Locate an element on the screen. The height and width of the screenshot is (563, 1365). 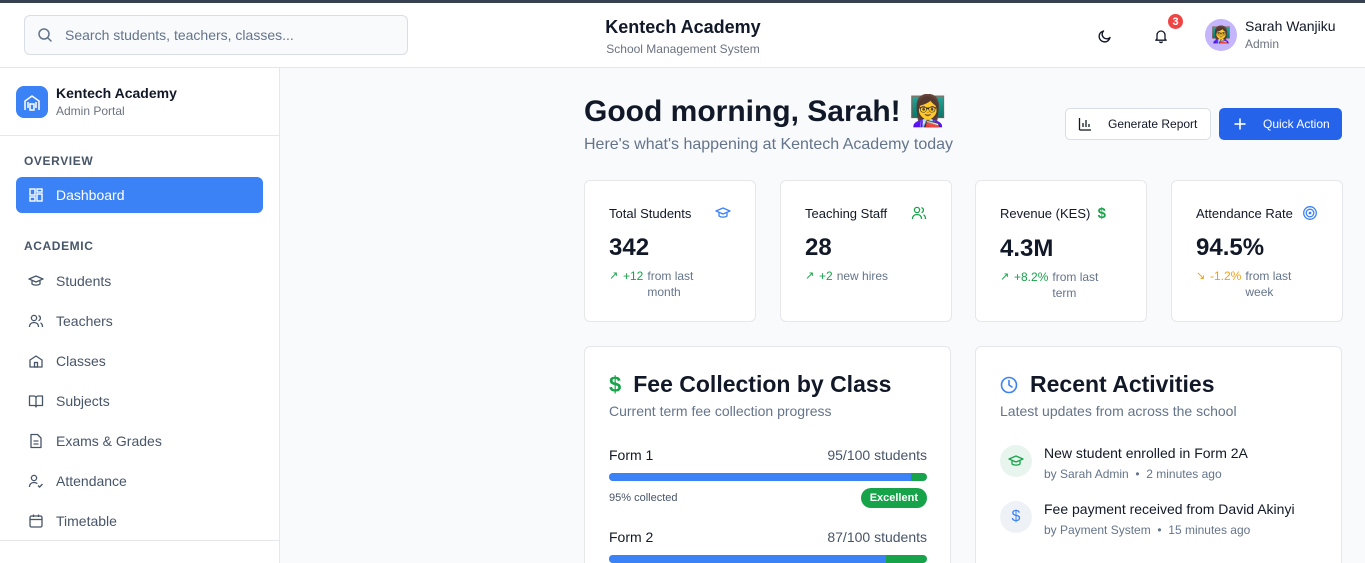
generate-report-button: Generate Report is located at coordinates (1138, 124).